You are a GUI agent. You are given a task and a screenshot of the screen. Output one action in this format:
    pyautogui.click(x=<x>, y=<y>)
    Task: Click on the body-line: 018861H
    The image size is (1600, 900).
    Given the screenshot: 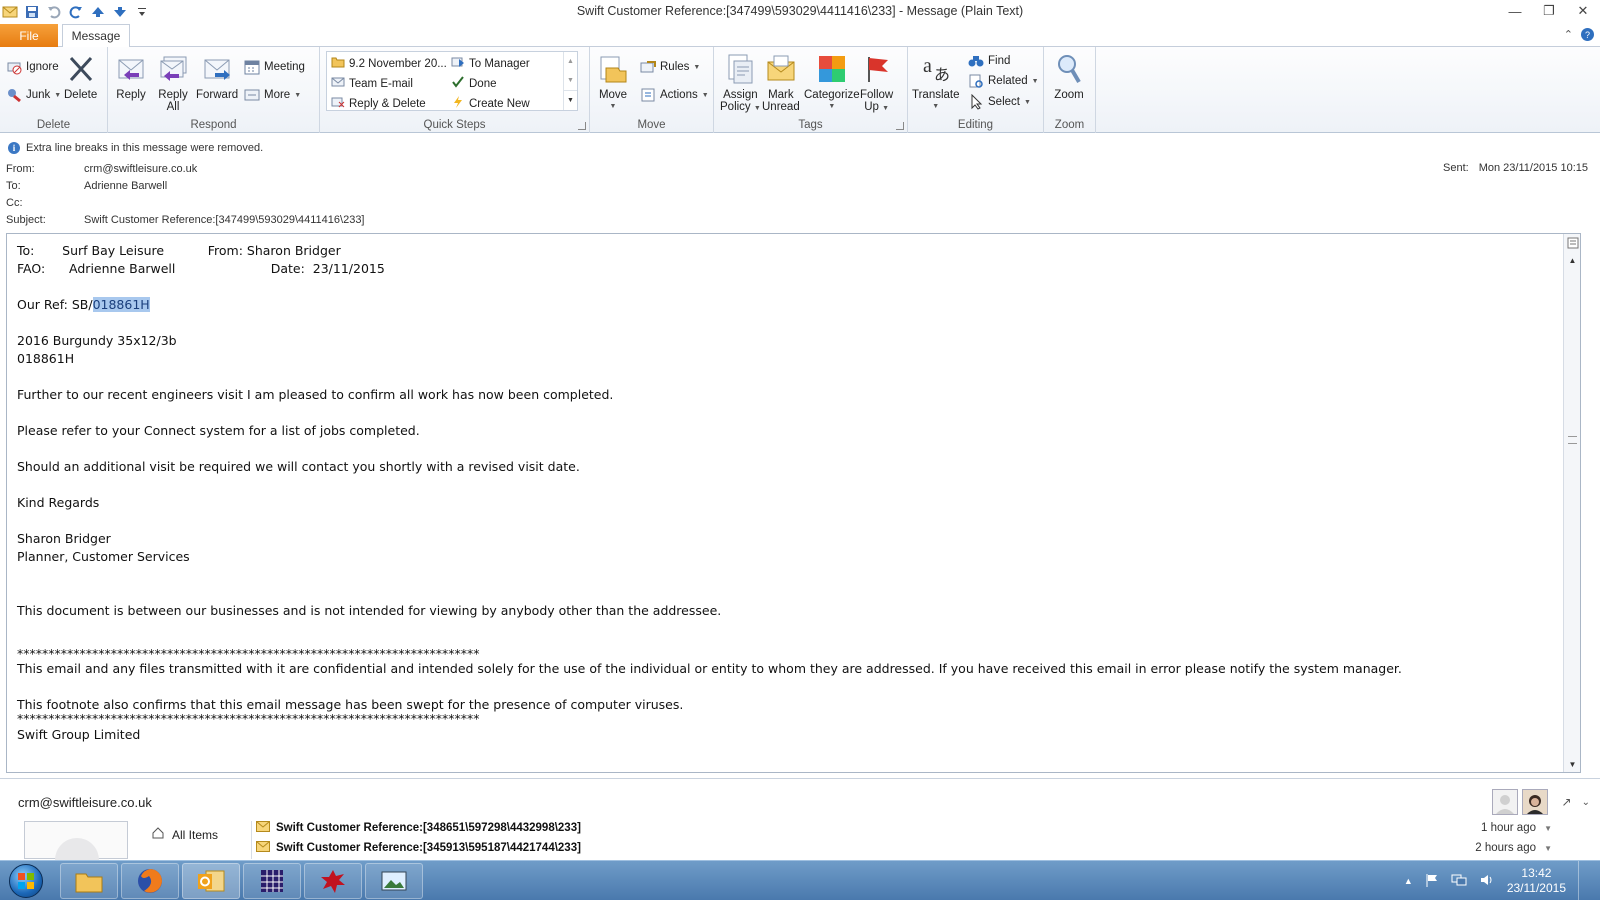 What is the action you would take?
    pyautogui.click(x=46, y=358)
    